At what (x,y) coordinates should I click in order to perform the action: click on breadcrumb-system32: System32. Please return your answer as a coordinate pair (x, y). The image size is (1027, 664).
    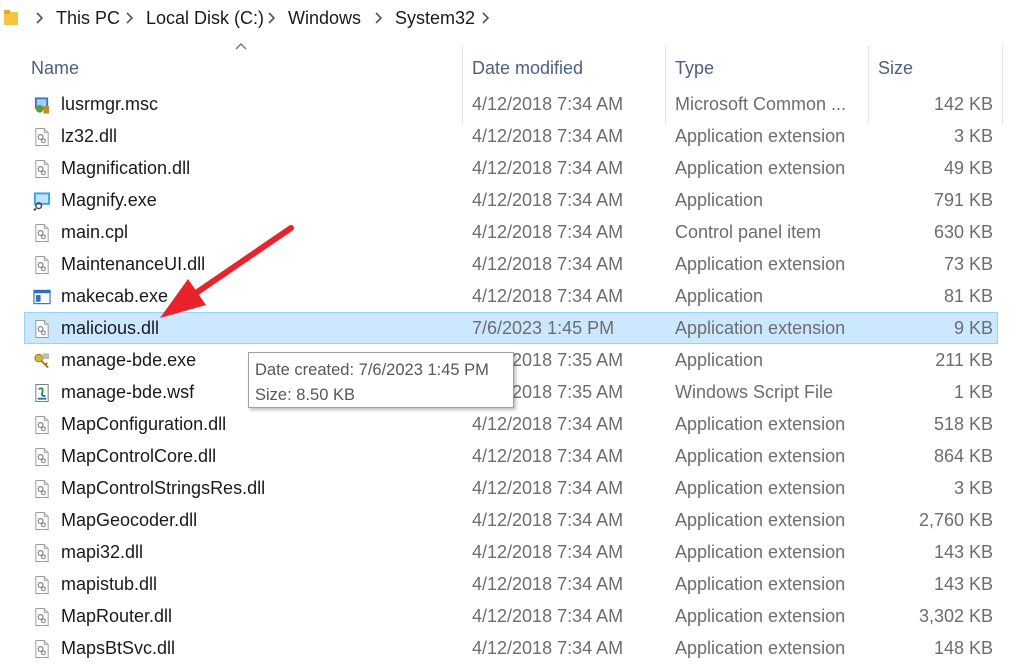
    Looking at the image, I should click on (435, 18).